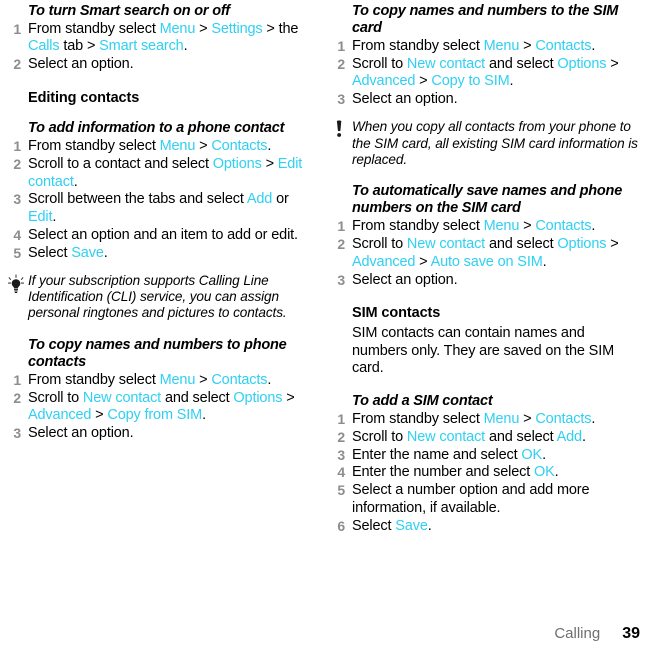 The height and width of the screenshot is (652, 648). What do you see at coordinates (120, 164) in the screenshot?
I see `step-text: Scroll to a contact and select` at bounding box center [120, 164].